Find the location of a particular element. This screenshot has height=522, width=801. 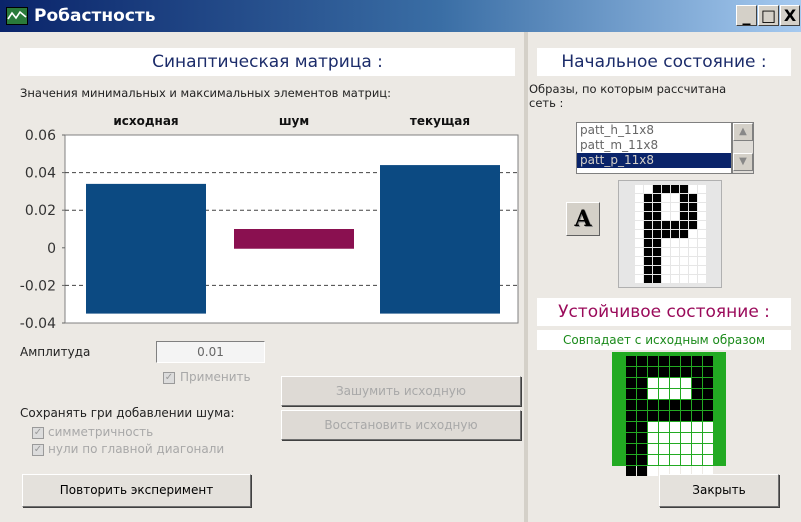

apply-checkbox: ✓ is located at coordinates (169, 378).